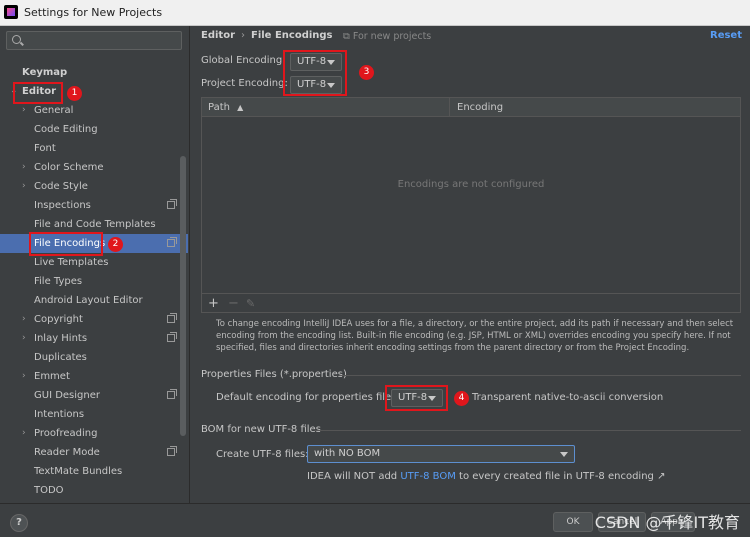 The width and height of the screenshot is (750, 537). What do you see at coordinates (218, 35) in the screenshot?
I see `breadcrumb-parent: Editor` at bounding box center [218, 35].